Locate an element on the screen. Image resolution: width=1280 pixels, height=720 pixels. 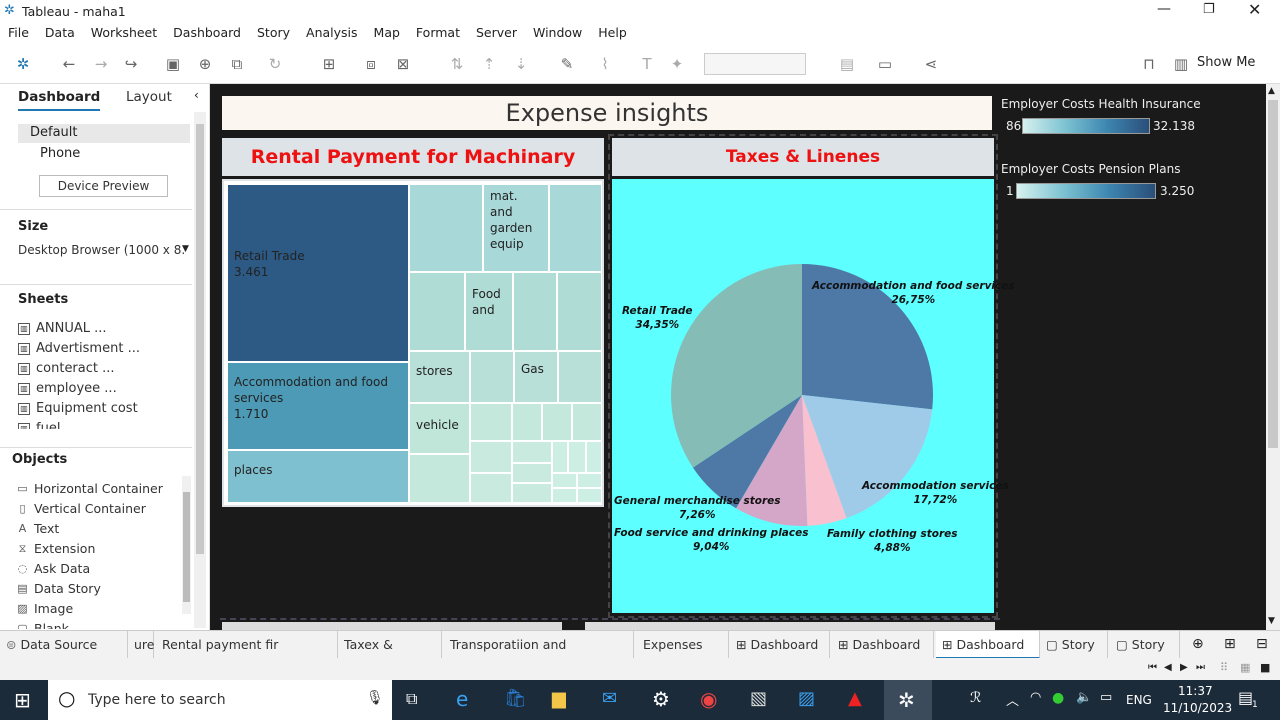
menu-help: Help is located at coordinates (612, 31).